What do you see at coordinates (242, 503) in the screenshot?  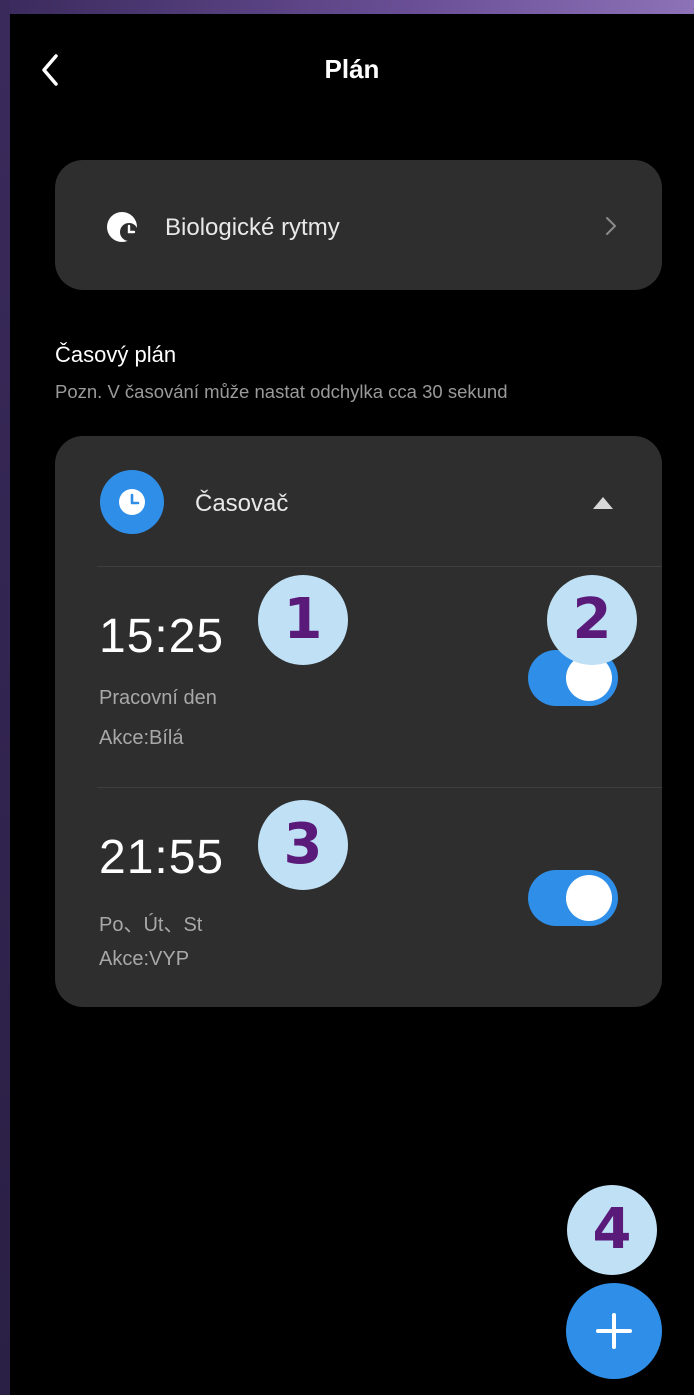 I see `timer-label: Časovač` at bounding box center [242, 503].